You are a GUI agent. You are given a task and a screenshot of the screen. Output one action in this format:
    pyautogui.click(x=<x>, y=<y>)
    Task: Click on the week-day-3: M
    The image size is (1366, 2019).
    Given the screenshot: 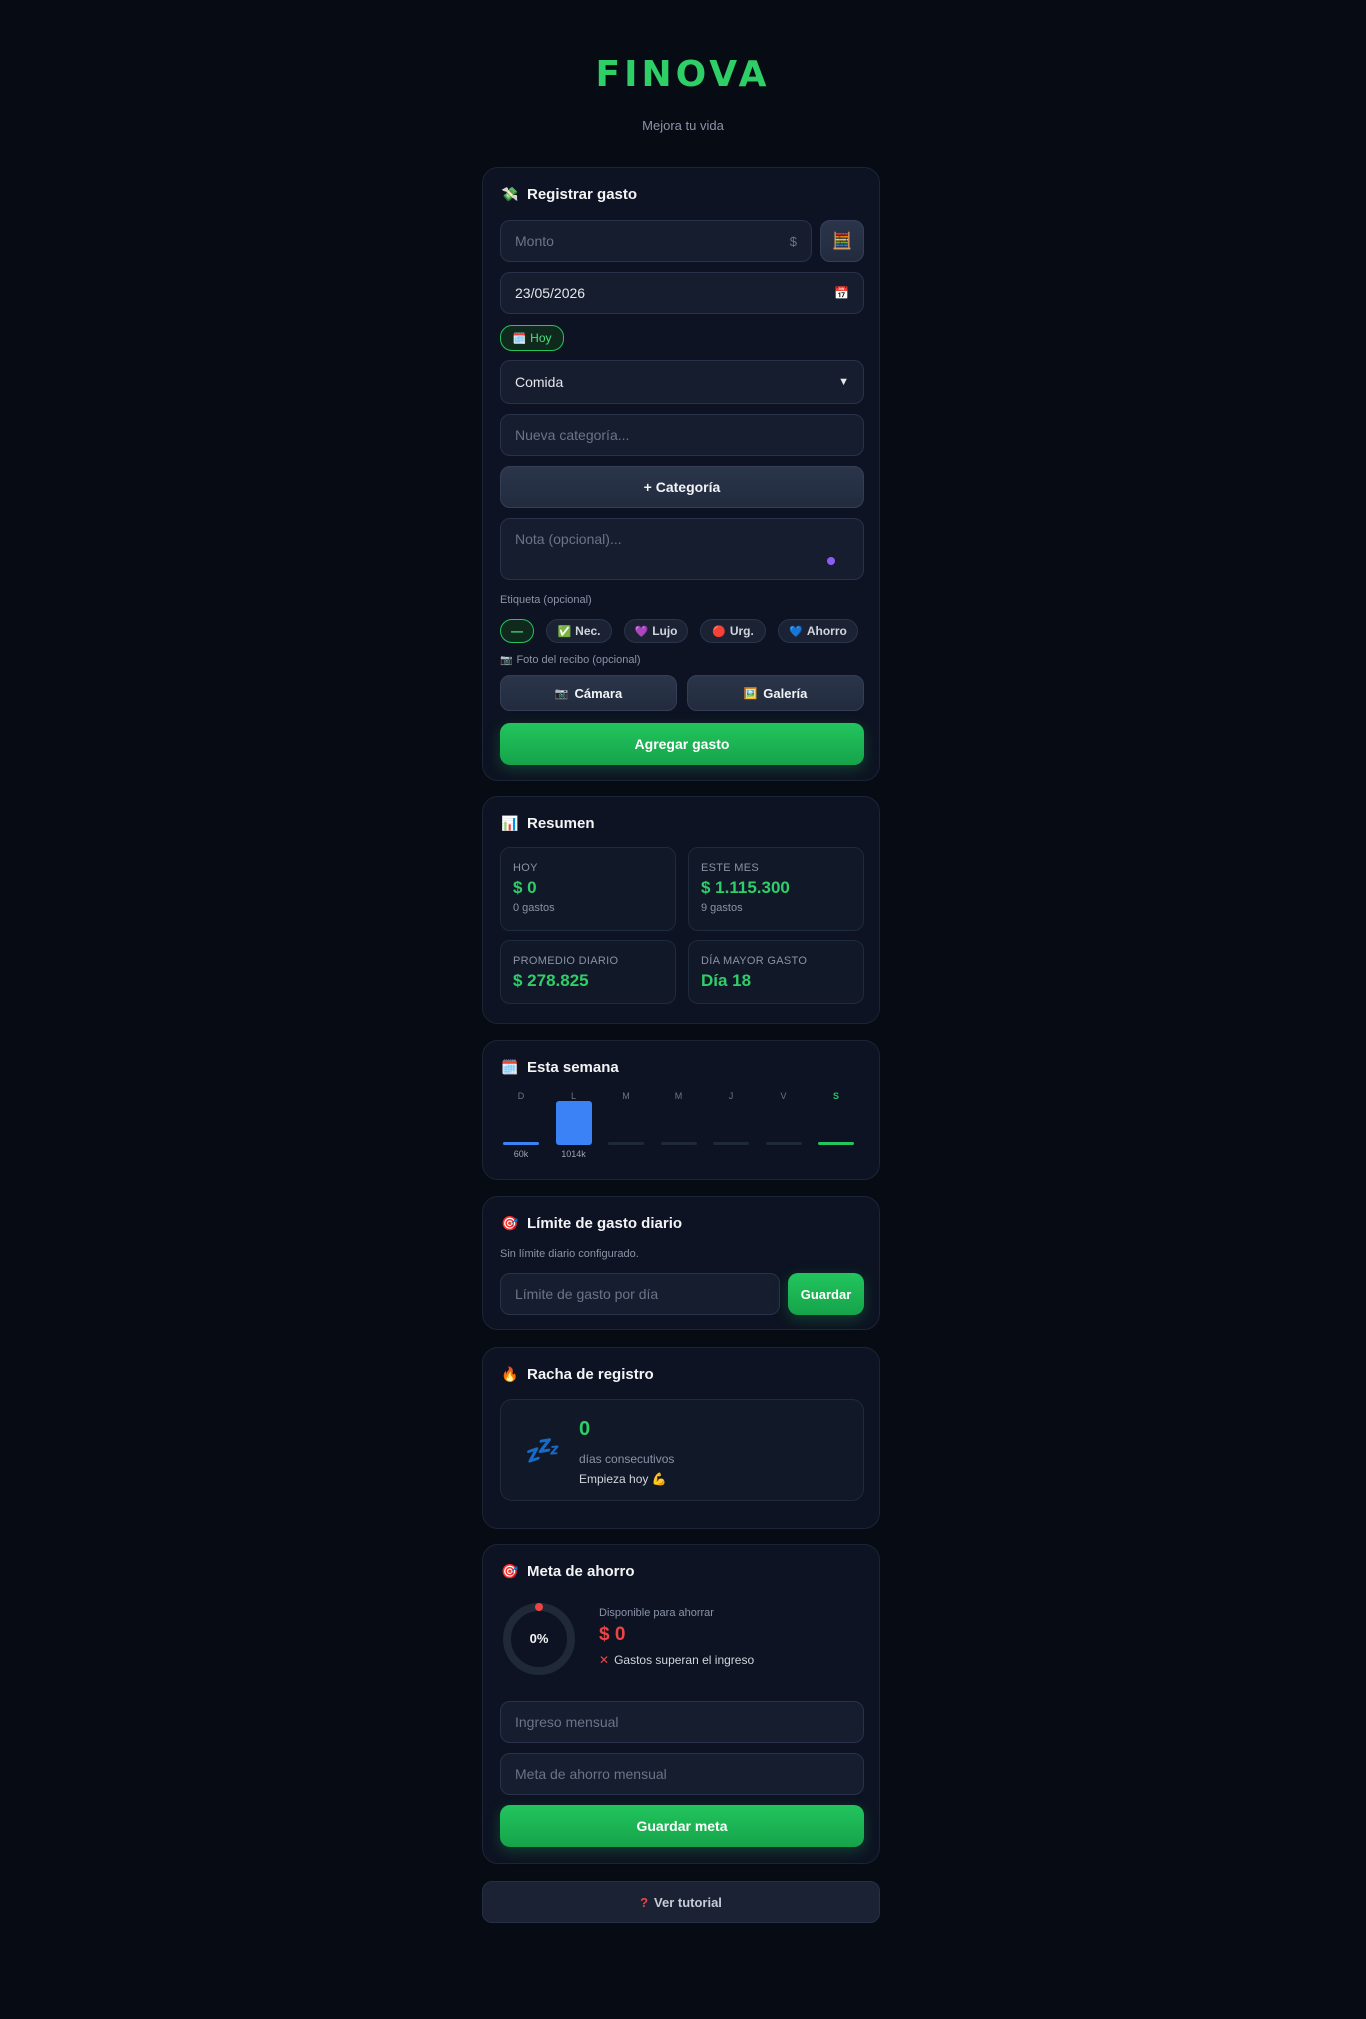 What is the action you would take?
    pyautogui.click(x=678, y=1131)
    